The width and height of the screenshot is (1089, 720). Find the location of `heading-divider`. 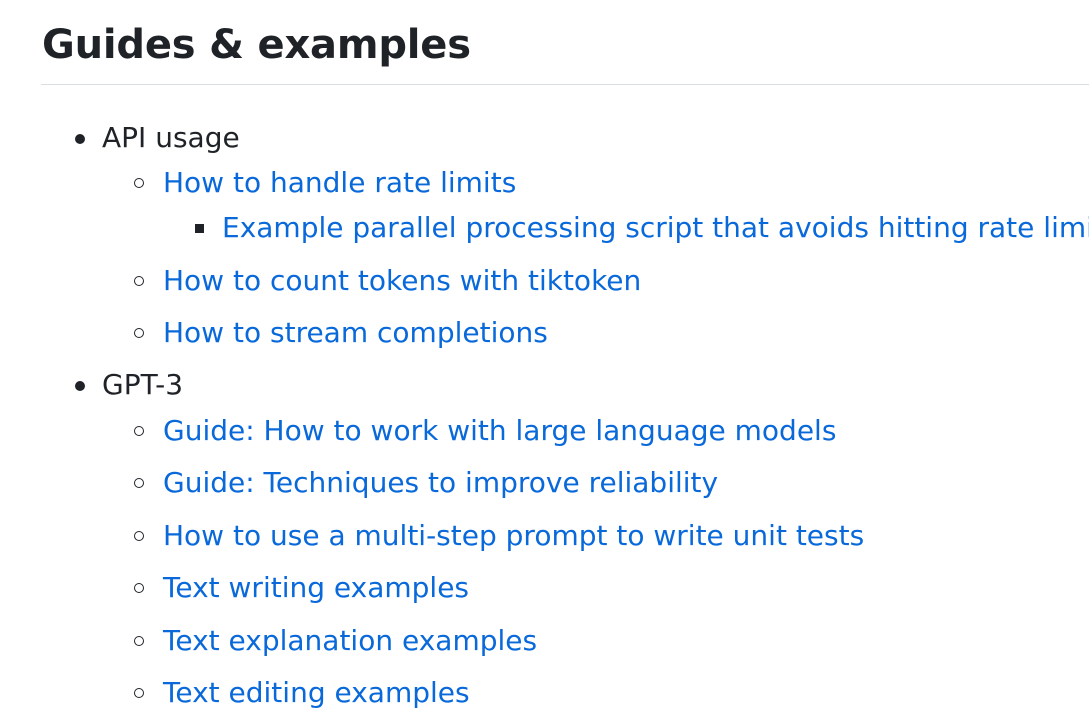

heading-divider is located at coordinates (565, 84).